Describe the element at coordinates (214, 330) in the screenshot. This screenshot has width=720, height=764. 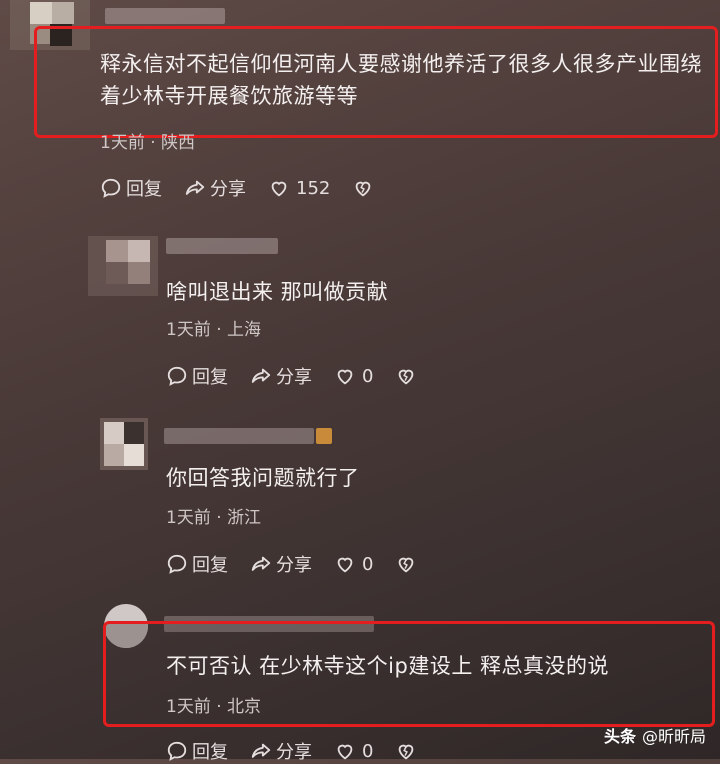
I see `comment-meta: 1天前 · 上海` at that location.